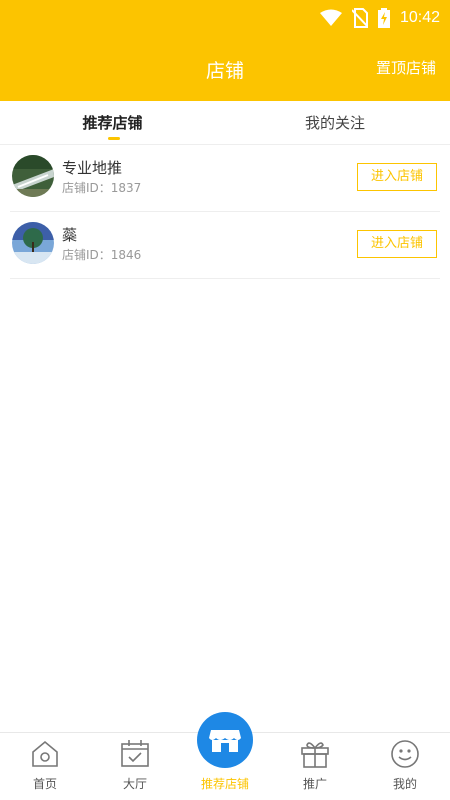  I want to click on nav-promotion: 推广, so click(315, 766).